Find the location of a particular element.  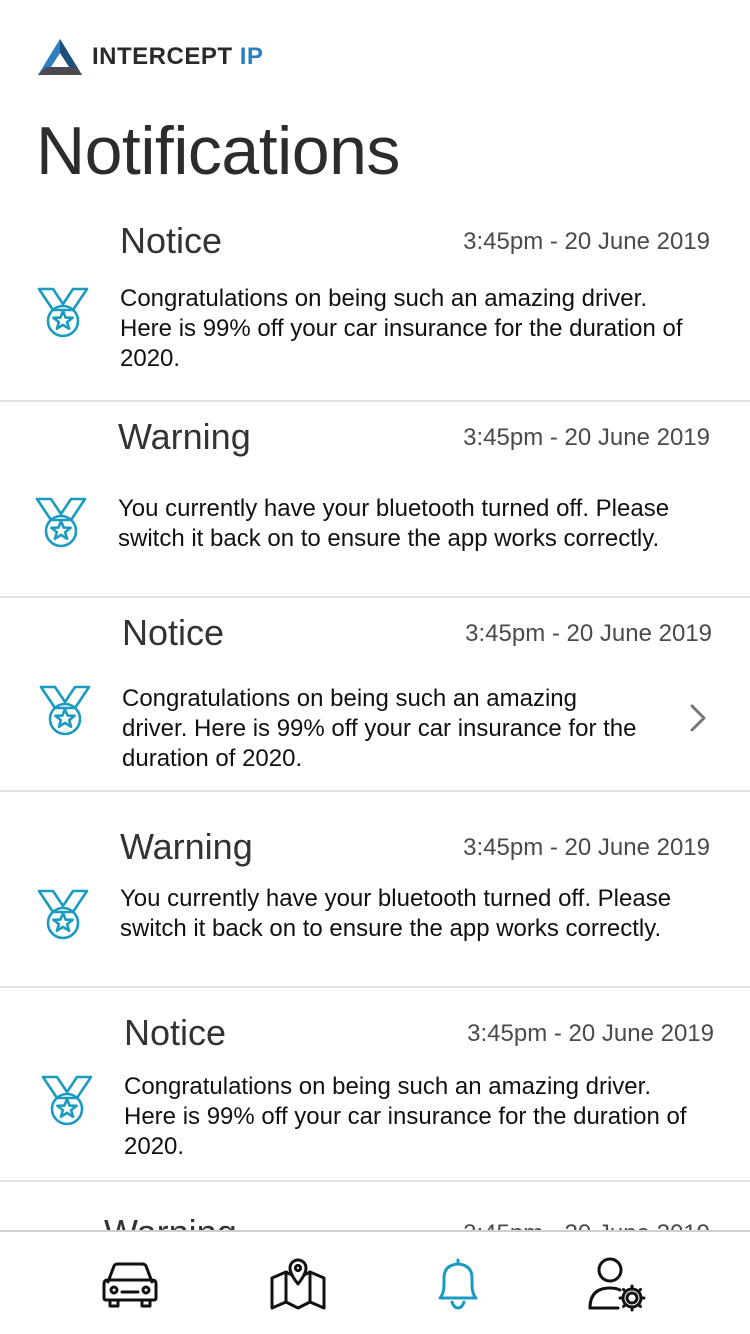

tab-notifications is located at coordinates (458, 1284).